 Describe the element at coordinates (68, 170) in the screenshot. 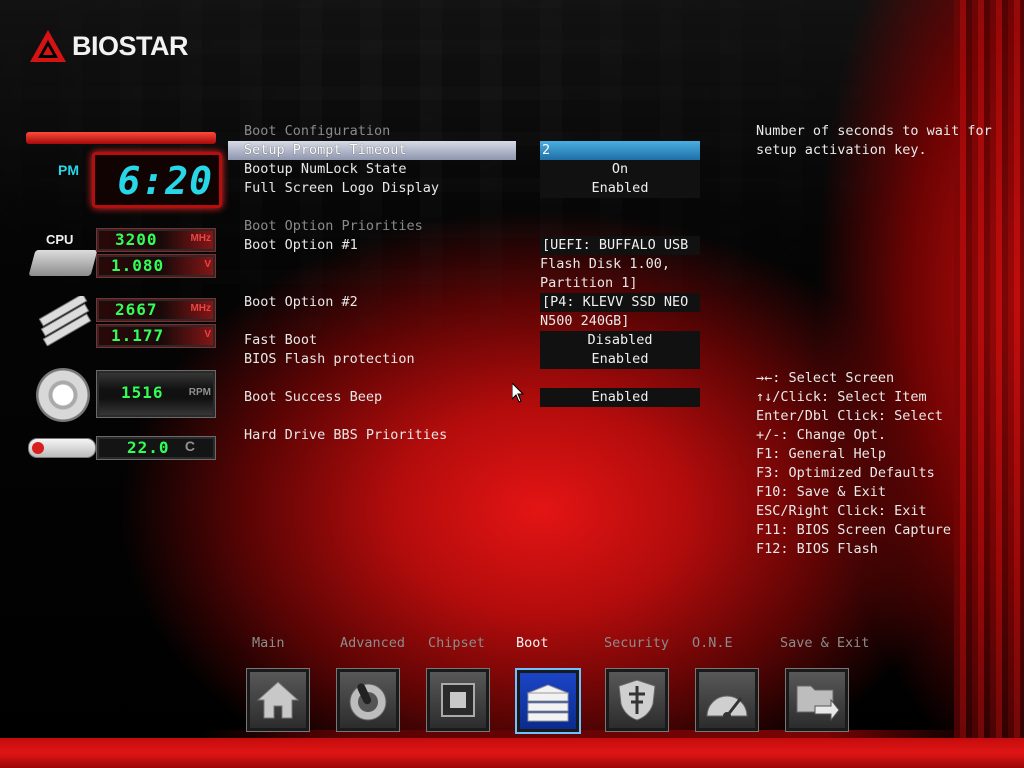

I see `clock-period: PM` at that location.